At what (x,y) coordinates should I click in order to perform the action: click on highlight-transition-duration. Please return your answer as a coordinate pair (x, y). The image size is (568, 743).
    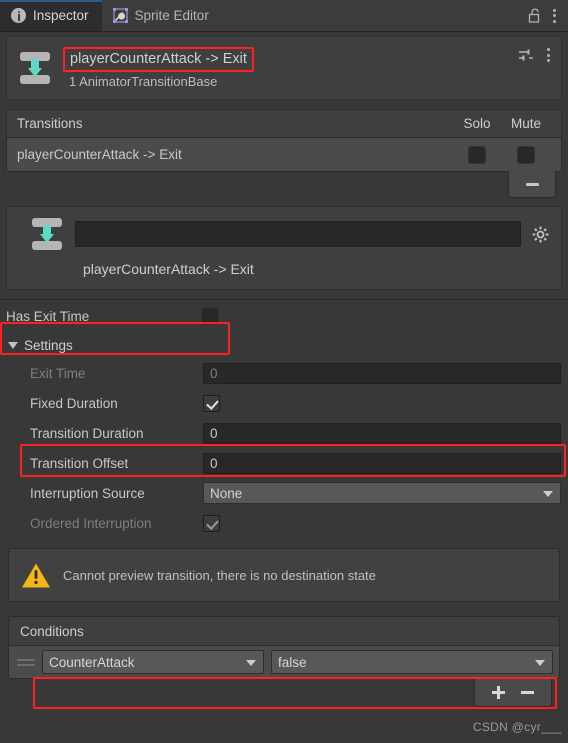
    Looking at the image, I should click on (293, 460).